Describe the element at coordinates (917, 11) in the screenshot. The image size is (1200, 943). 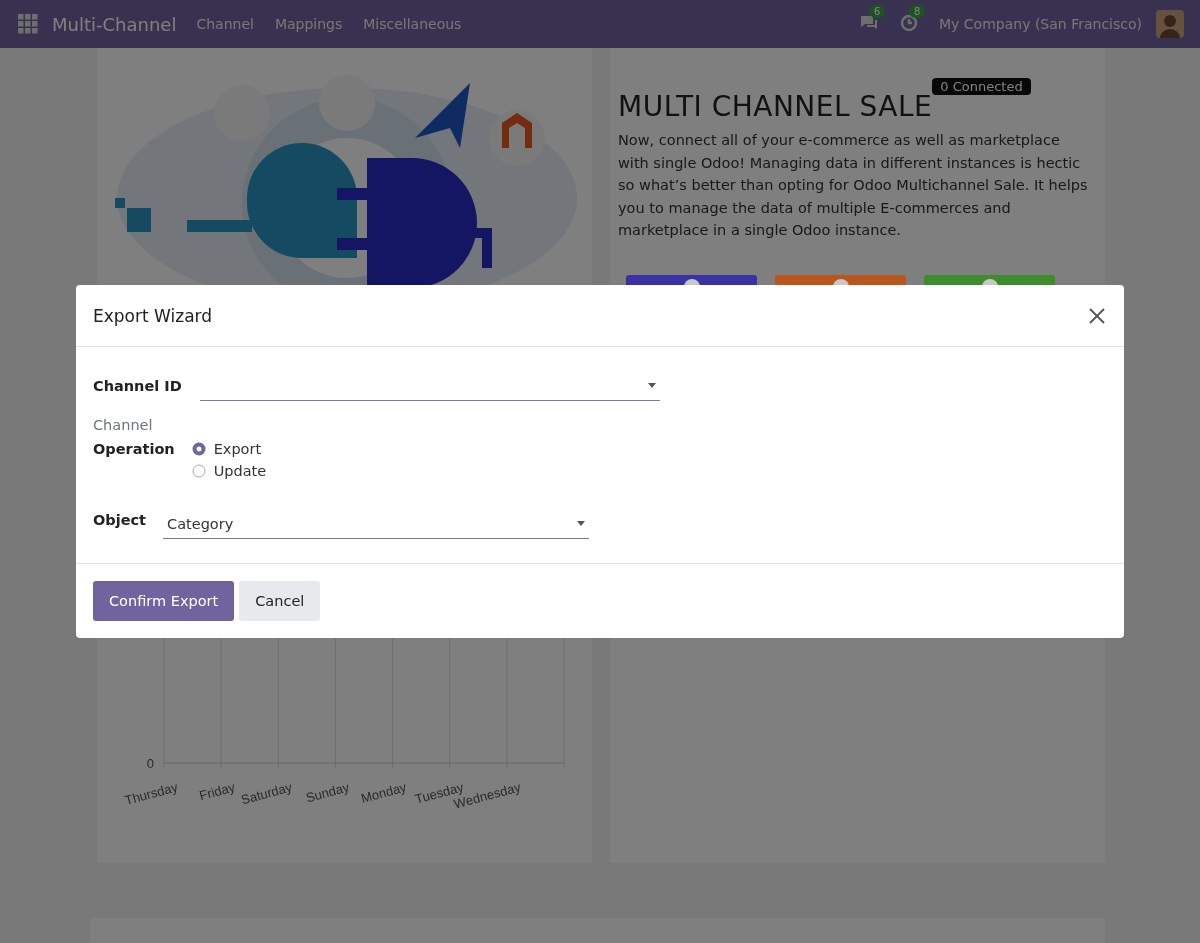
I see `activity-count-badge: 8` at that location.